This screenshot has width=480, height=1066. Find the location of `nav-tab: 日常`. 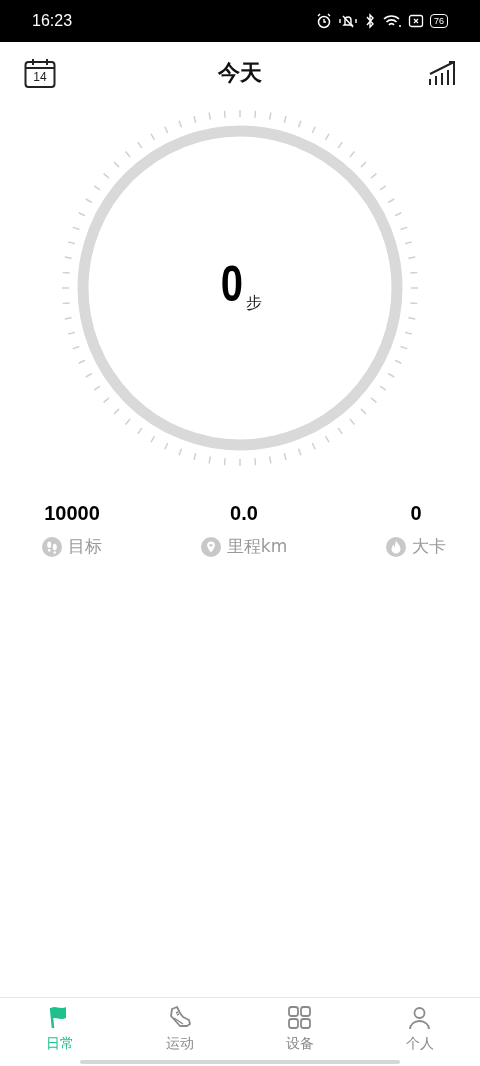

nav-tab: 日常 is located at coordinates (60, 1029).